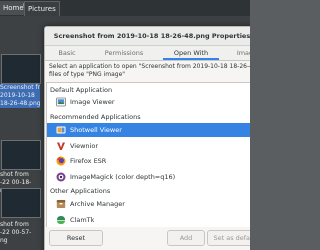 Image resolution: width=320 pixels, height=250 pixels. Describe the element at coordinates (61, 220) in the screenshot. I see `clamtk-icon` at that location.